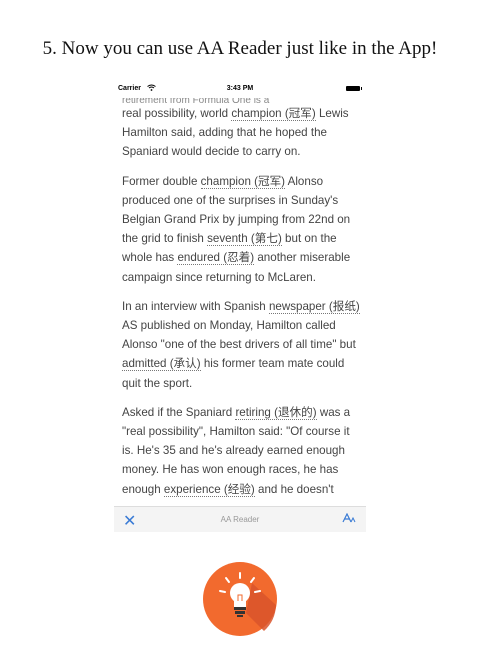 Image resolution: width=480 pixels, height=672 pixels. Describe the element at coordinates (244, 239) in the screenshot. I see `glossed-word: seventh (第七)` at that location.